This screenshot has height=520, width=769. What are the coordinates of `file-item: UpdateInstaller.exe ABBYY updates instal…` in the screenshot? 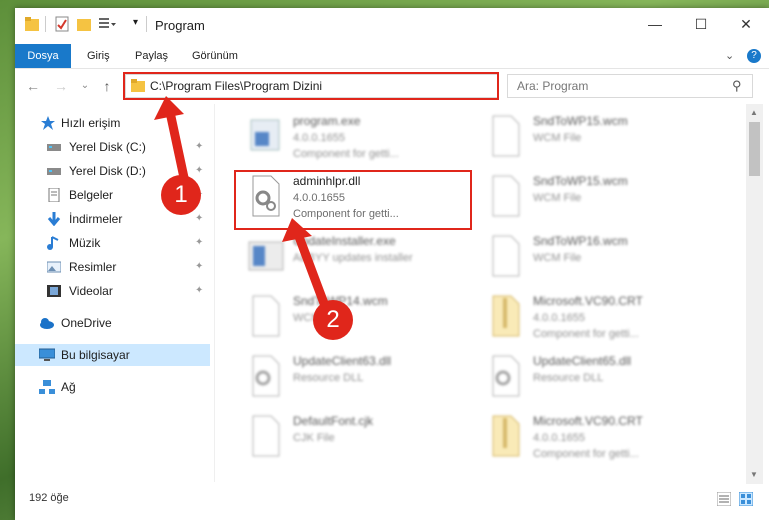 It's located at (355, 256).